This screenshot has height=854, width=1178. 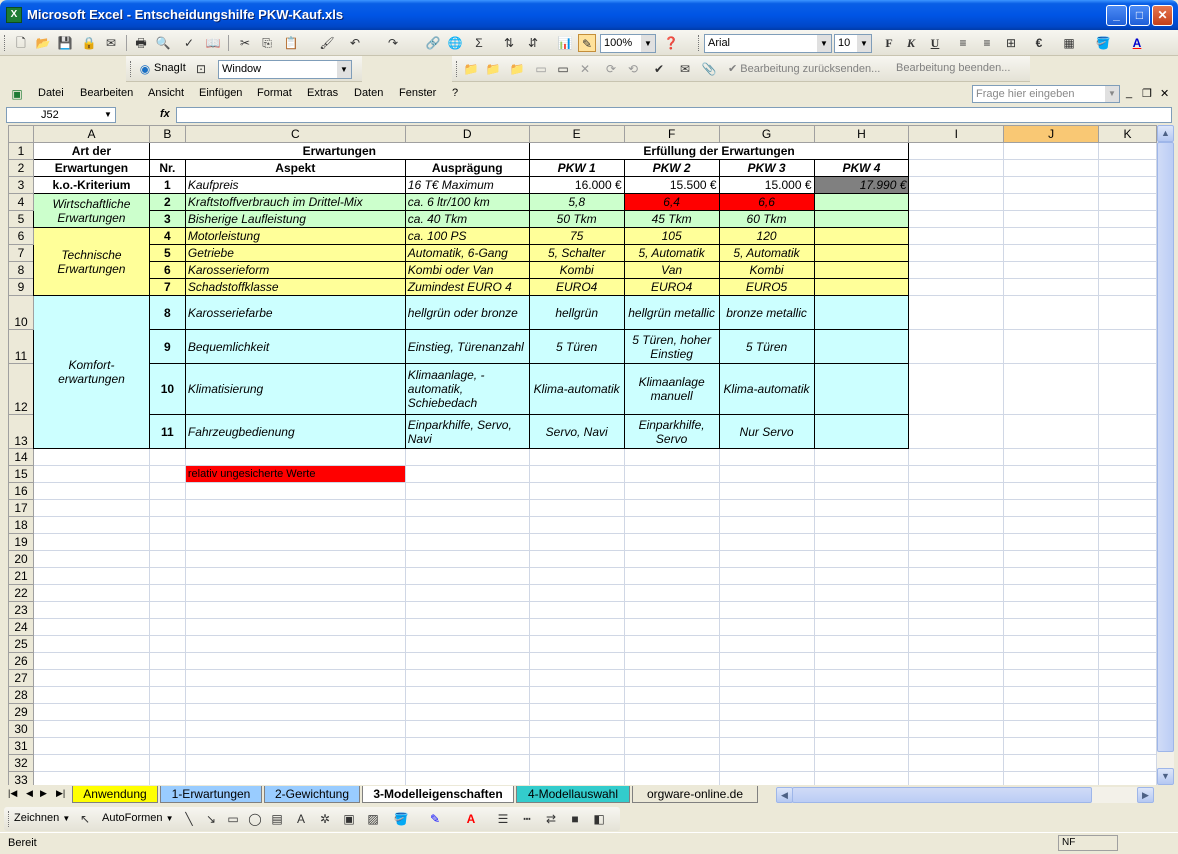 I want to click on accept-changes-icon: ⟲, so click(x=633, y=69).